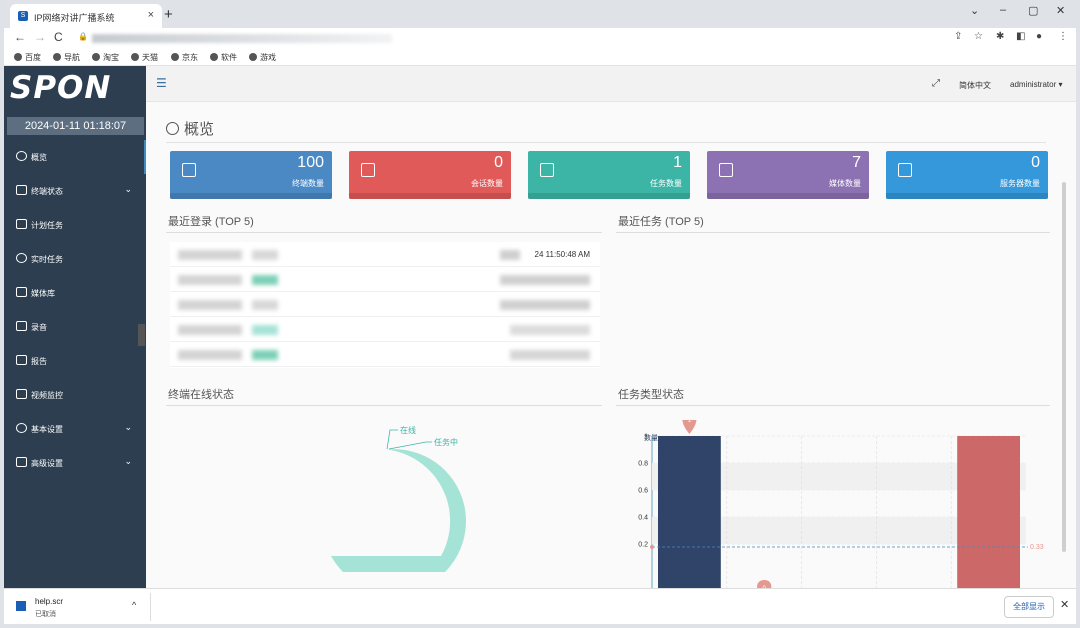 The width and height of the screenshot is (1080, 628). What do you see at coordinates (562, 254) in the screenshot?
I see `login-time: 24 11:50:48 AM` at bounding box center [562, 254].